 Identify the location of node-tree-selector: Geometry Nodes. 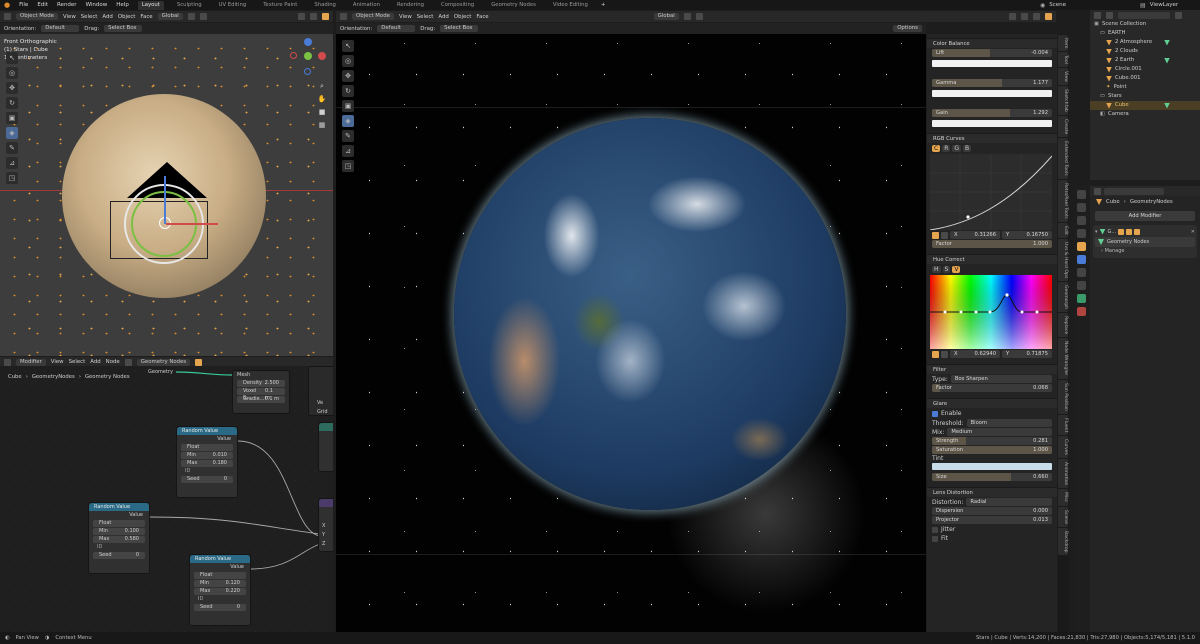
(1145, 242).